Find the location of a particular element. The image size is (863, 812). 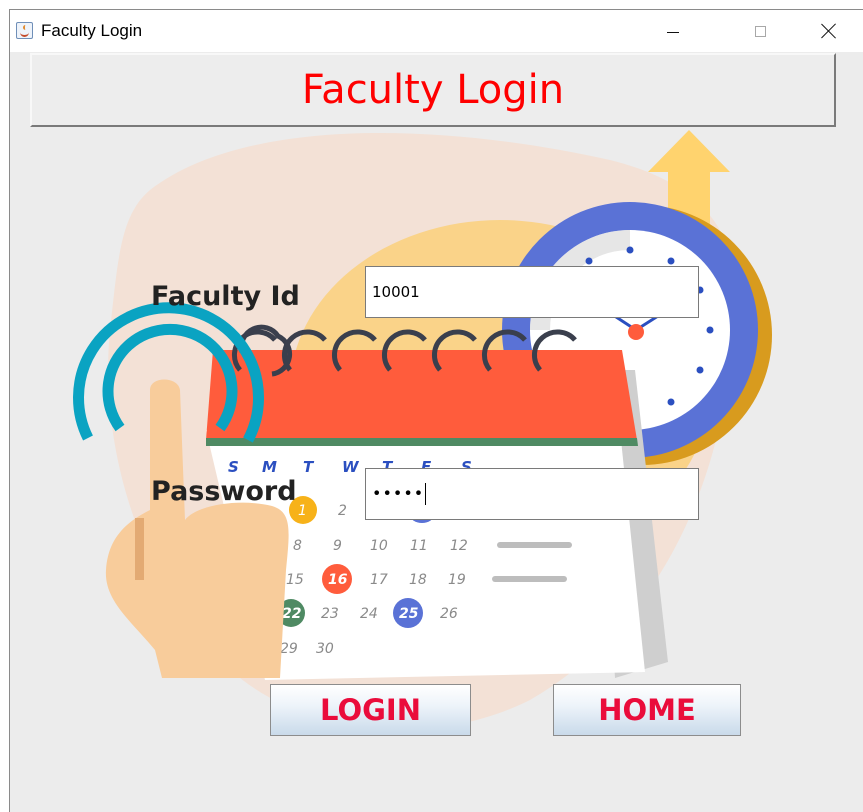

password-mask: ••••• is located at coordinates (398, 493).